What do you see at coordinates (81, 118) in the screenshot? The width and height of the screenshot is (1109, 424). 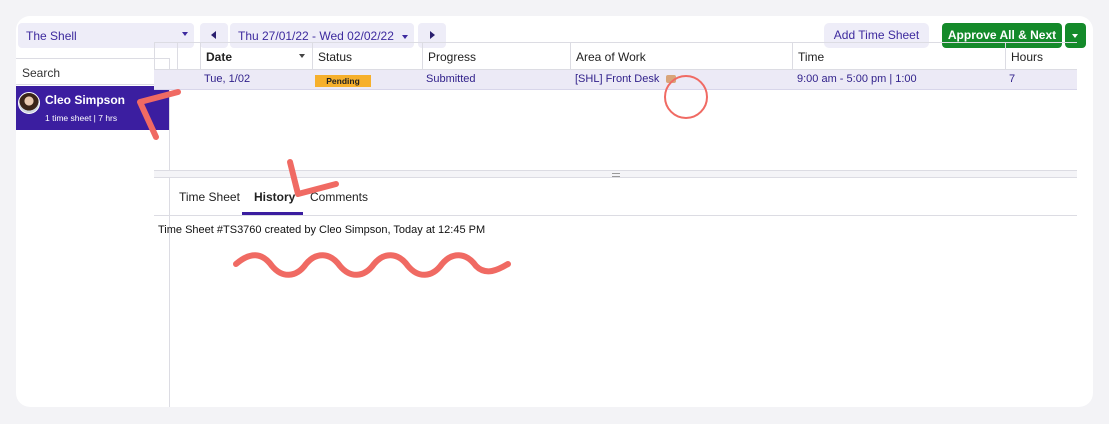 I see `person-summary: 1 time sheet | 7 hrs` at bounding box center [81, 118].